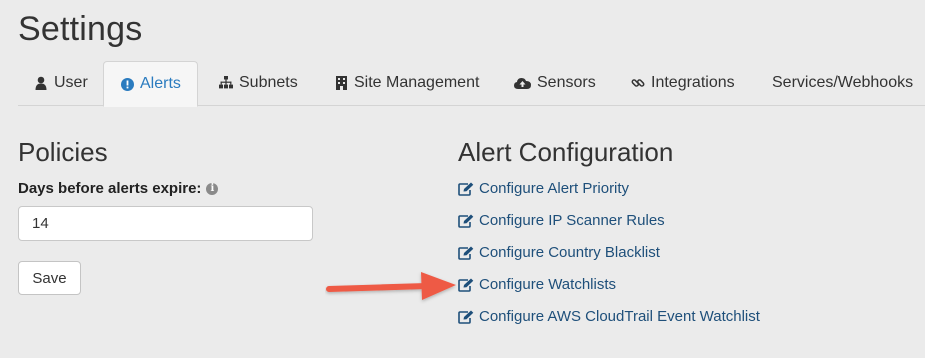  I want to click on configure-alert-priority-label: Configure Alert Priority, so click(554, 188).